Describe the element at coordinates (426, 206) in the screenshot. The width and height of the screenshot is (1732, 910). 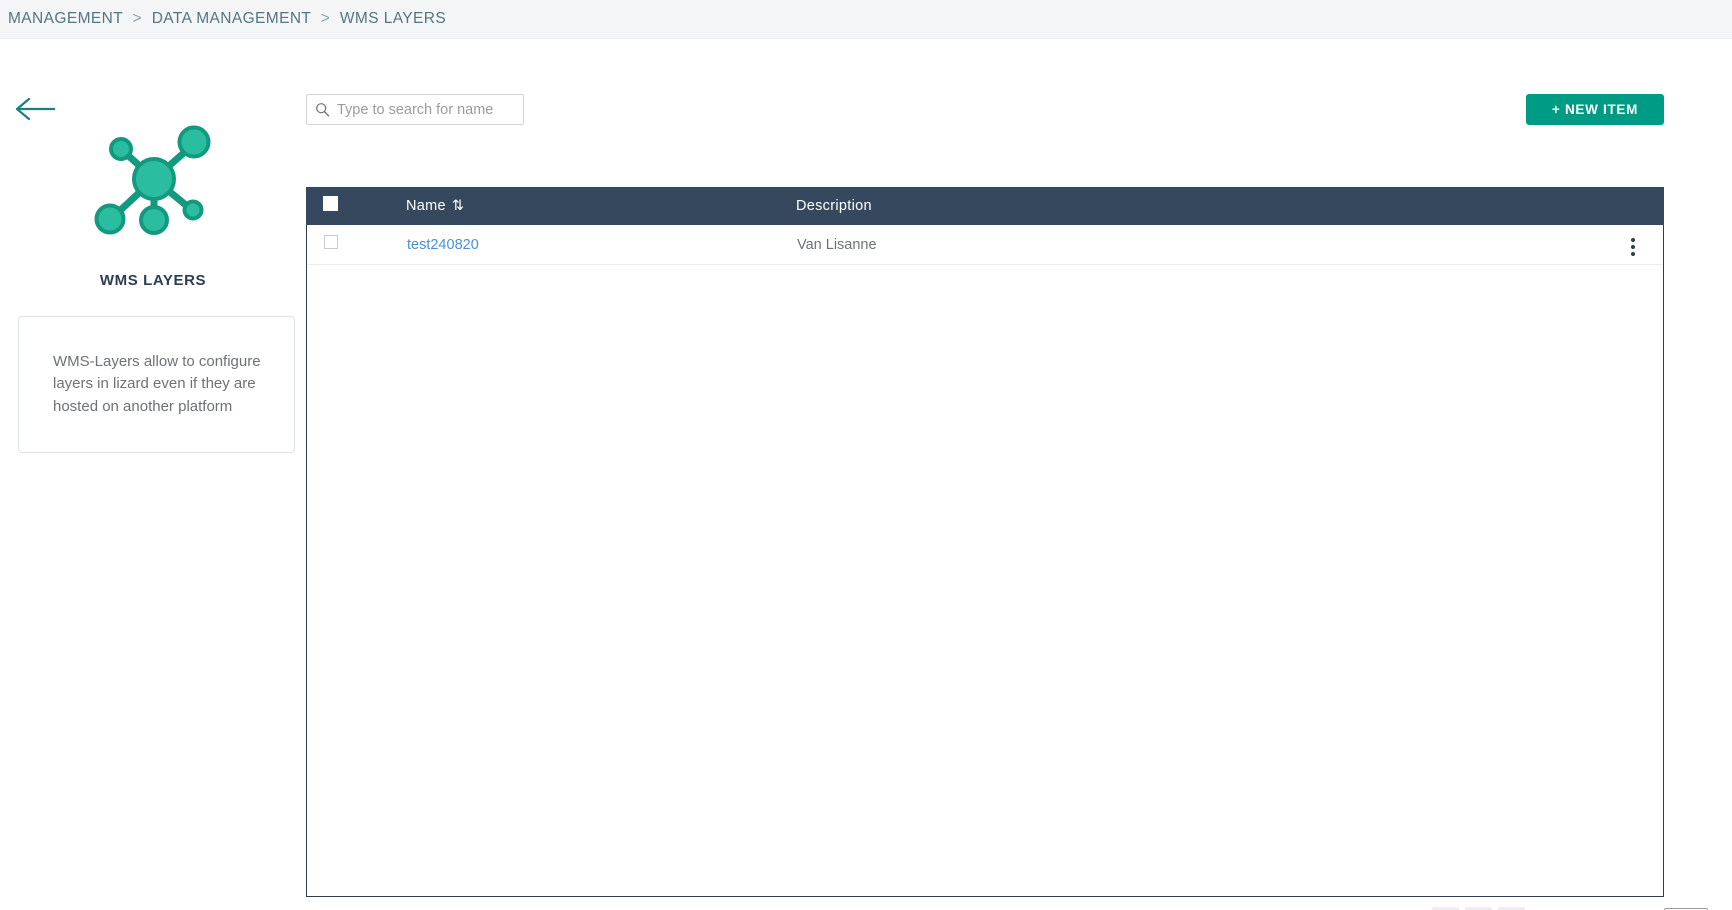
I see `table-header-name-label: Name` at that location.